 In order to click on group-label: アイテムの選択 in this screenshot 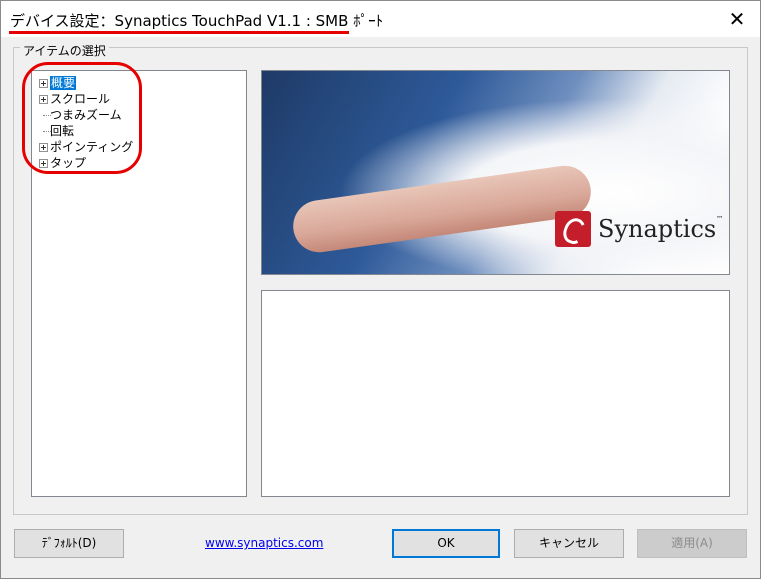, I will do `click(64, 50)`.